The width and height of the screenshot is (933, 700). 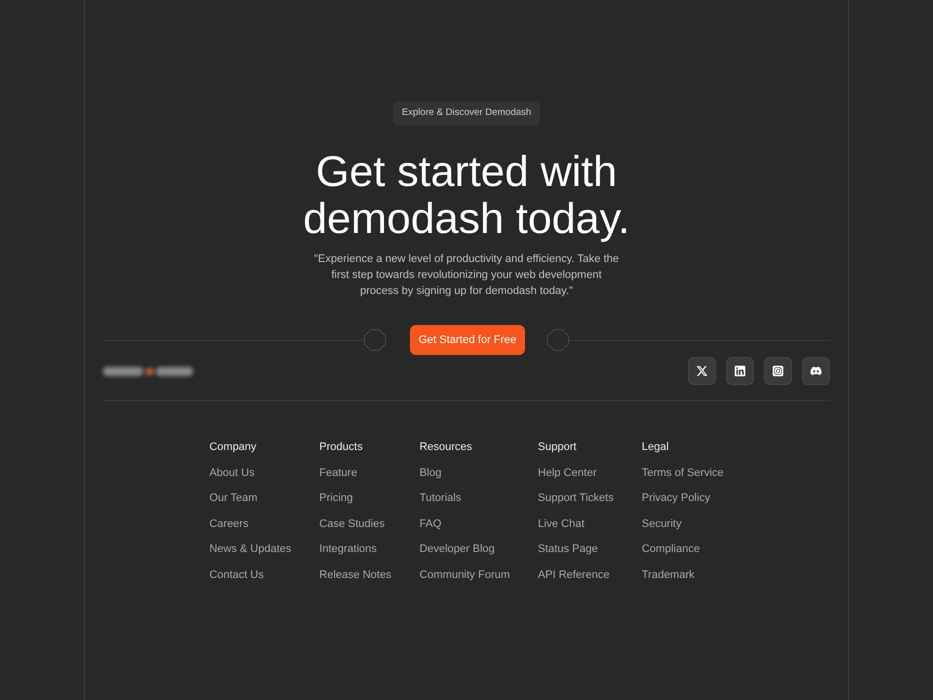 I want to click on footer-link: Community Forum, so click(x=464, y=574).